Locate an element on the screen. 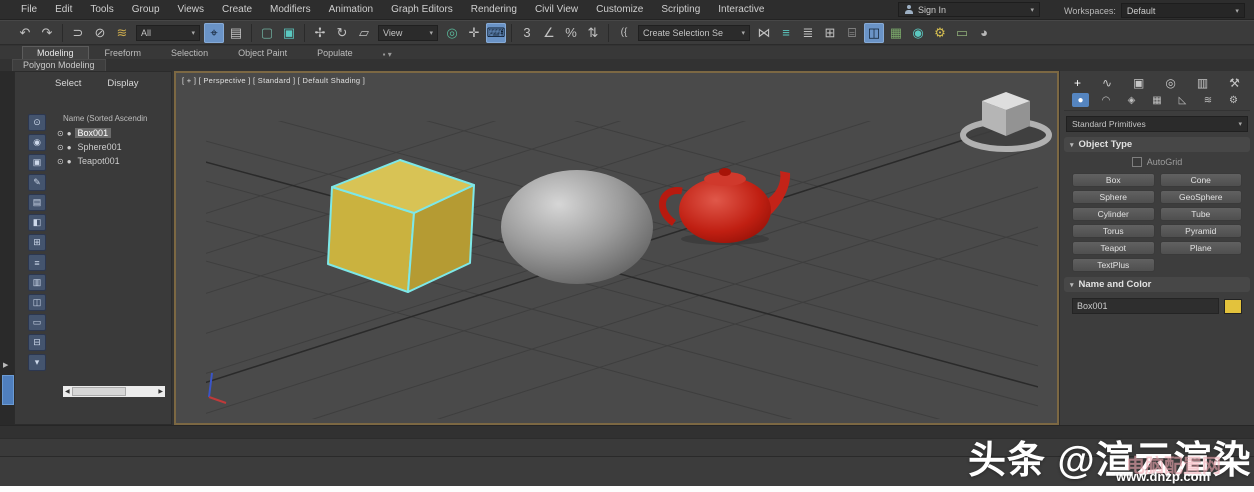  window-crossing-icon: ▣ is located at coordinates (289, 33).